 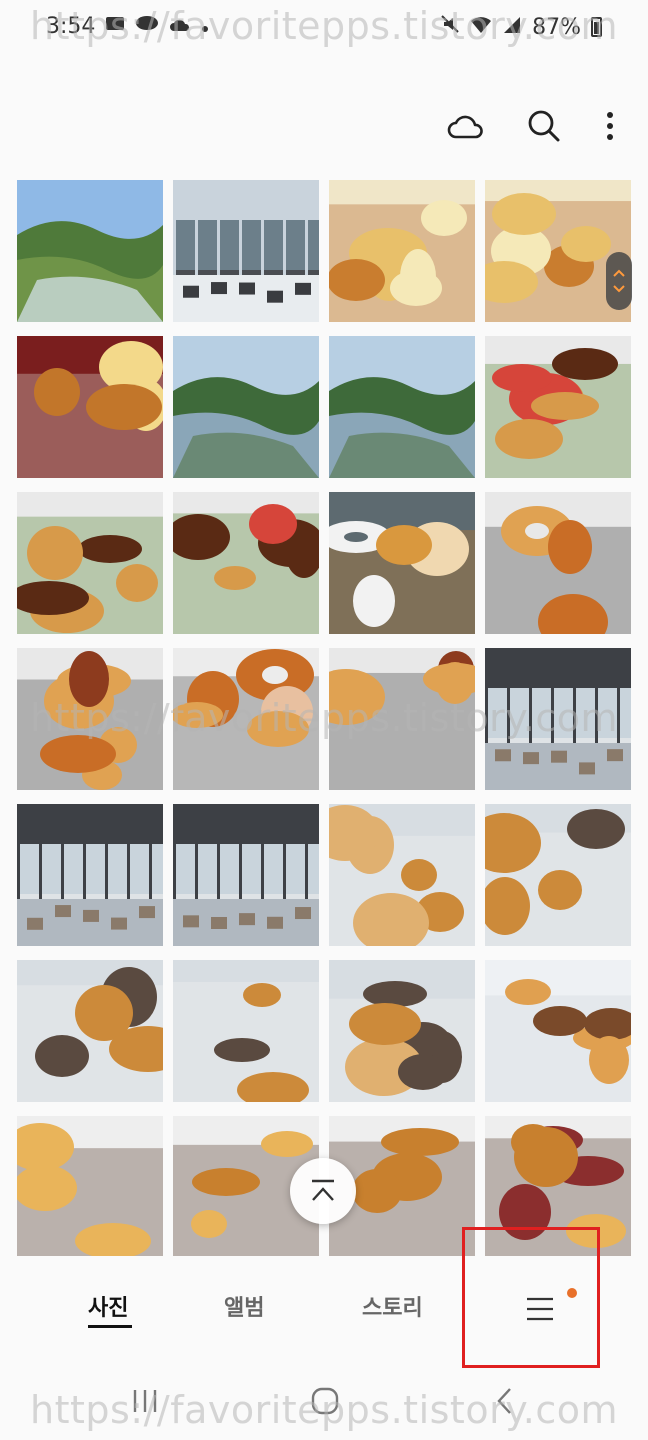 What do you see at coordinates (71, 26) in the screenshot?
I see `status-time: 3:54` at bounding box center [71, 26].